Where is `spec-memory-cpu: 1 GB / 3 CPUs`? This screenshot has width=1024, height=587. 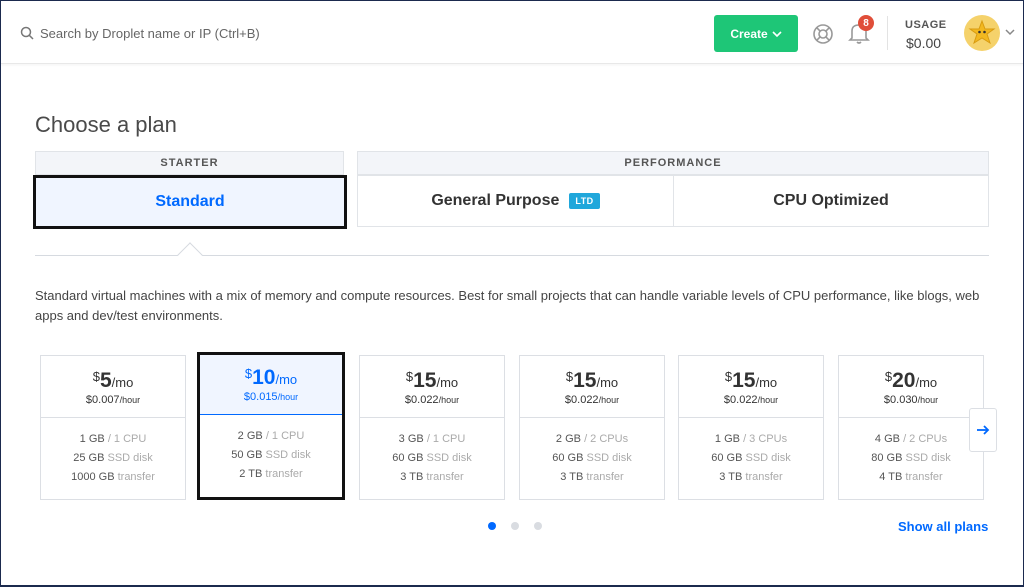
spec-memory-cpu: 1 GB / 3 CPUs is located at coordinates (751, 439).